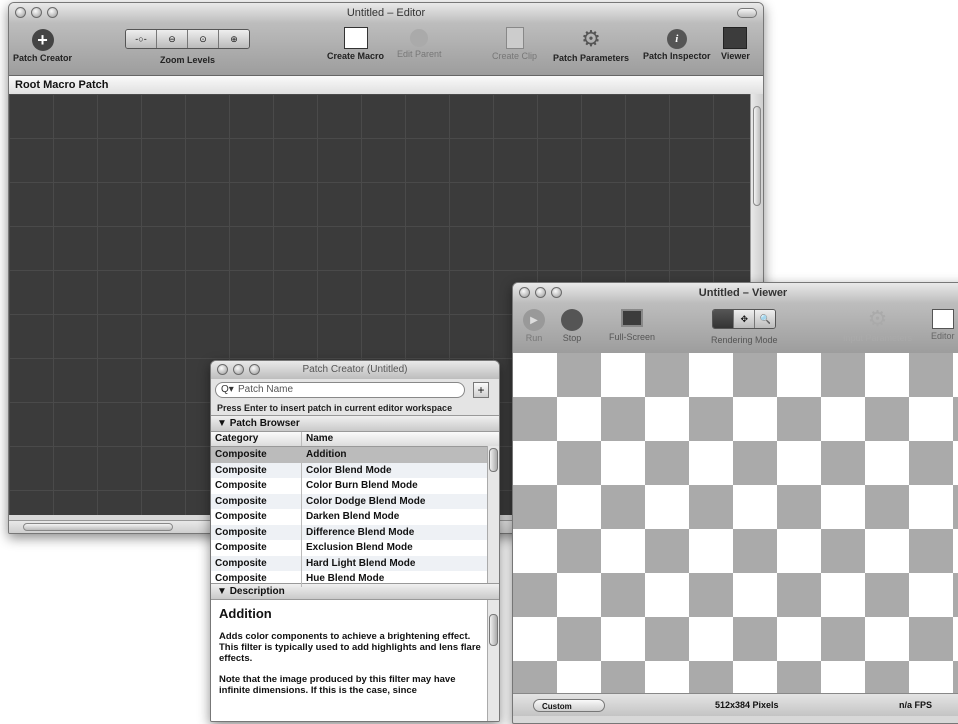 Image resolution: width=958 pixels, height=724 pixels. What do you see at coordinates (572, 320) in the screenshot?
I see `stop-icon` at bounding box center [572, 320].